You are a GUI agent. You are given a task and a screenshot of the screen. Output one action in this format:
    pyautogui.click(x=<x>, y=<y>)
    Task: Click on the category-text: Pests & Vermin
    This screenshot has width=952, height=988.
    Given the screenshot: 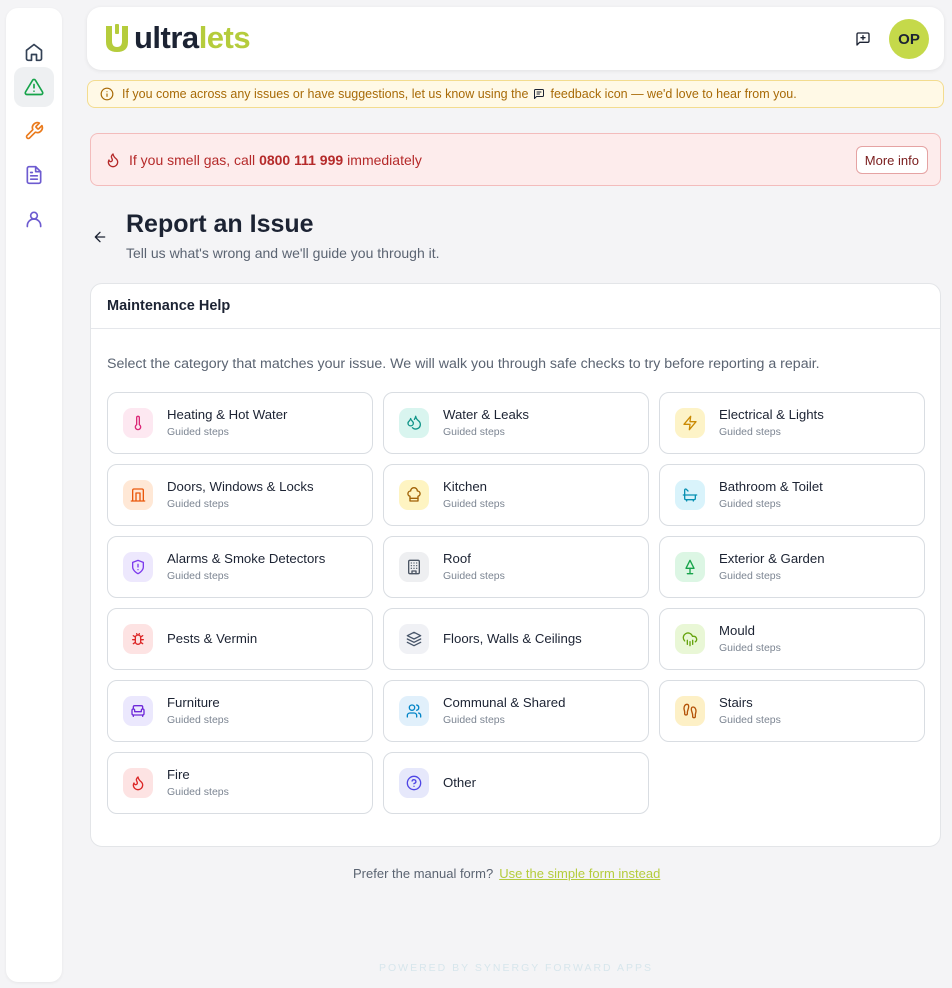 What is the action you would take?
    pyautogui.click(x=212, y=639)
    